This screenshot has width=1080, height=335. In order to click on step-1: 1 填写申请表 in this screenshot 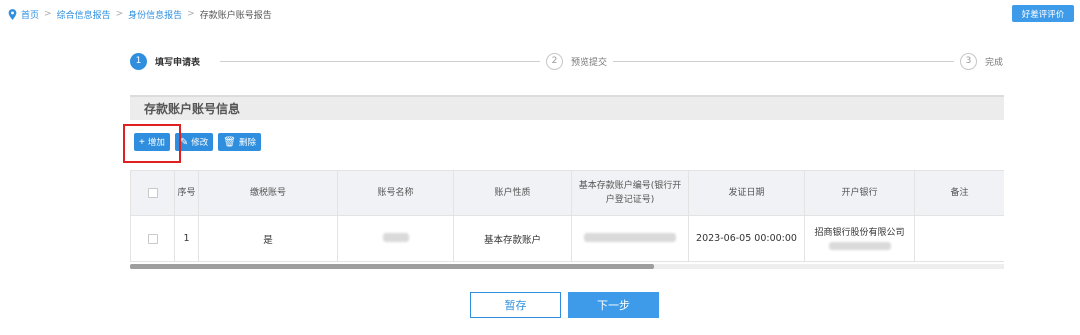, I will do `click(168, 61)`.